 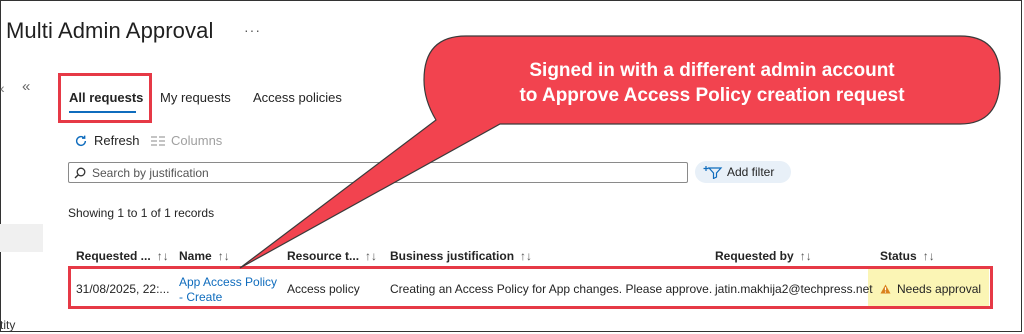 I want to click on add-filter-label: Add filter, so click(x=751, y=172).